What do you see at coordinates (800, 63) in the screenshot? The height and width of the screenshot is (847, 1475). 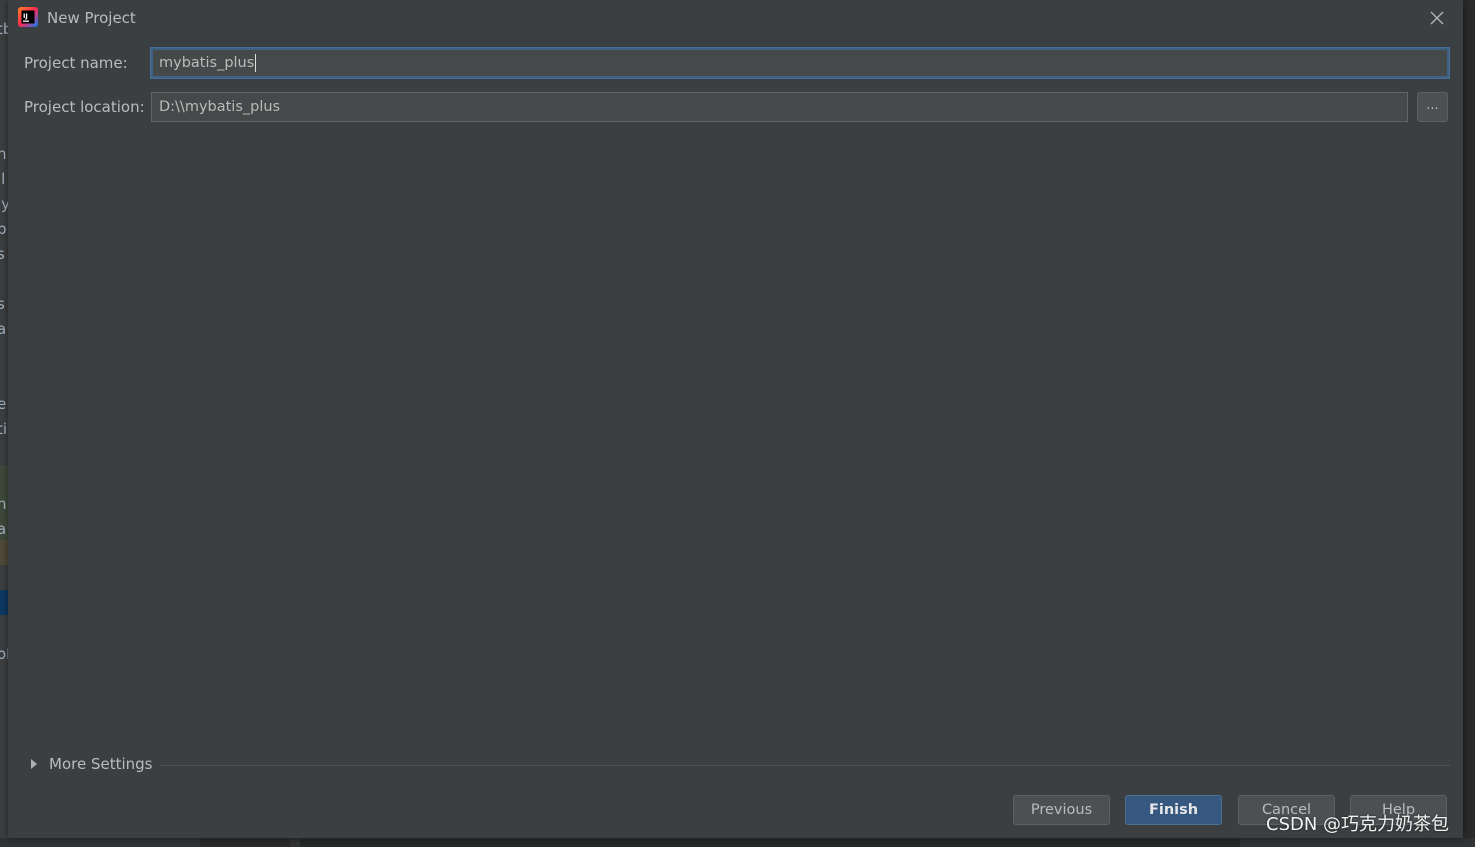 I see `project-name-input: mybatis_plus` at bounding box center [800, 63].